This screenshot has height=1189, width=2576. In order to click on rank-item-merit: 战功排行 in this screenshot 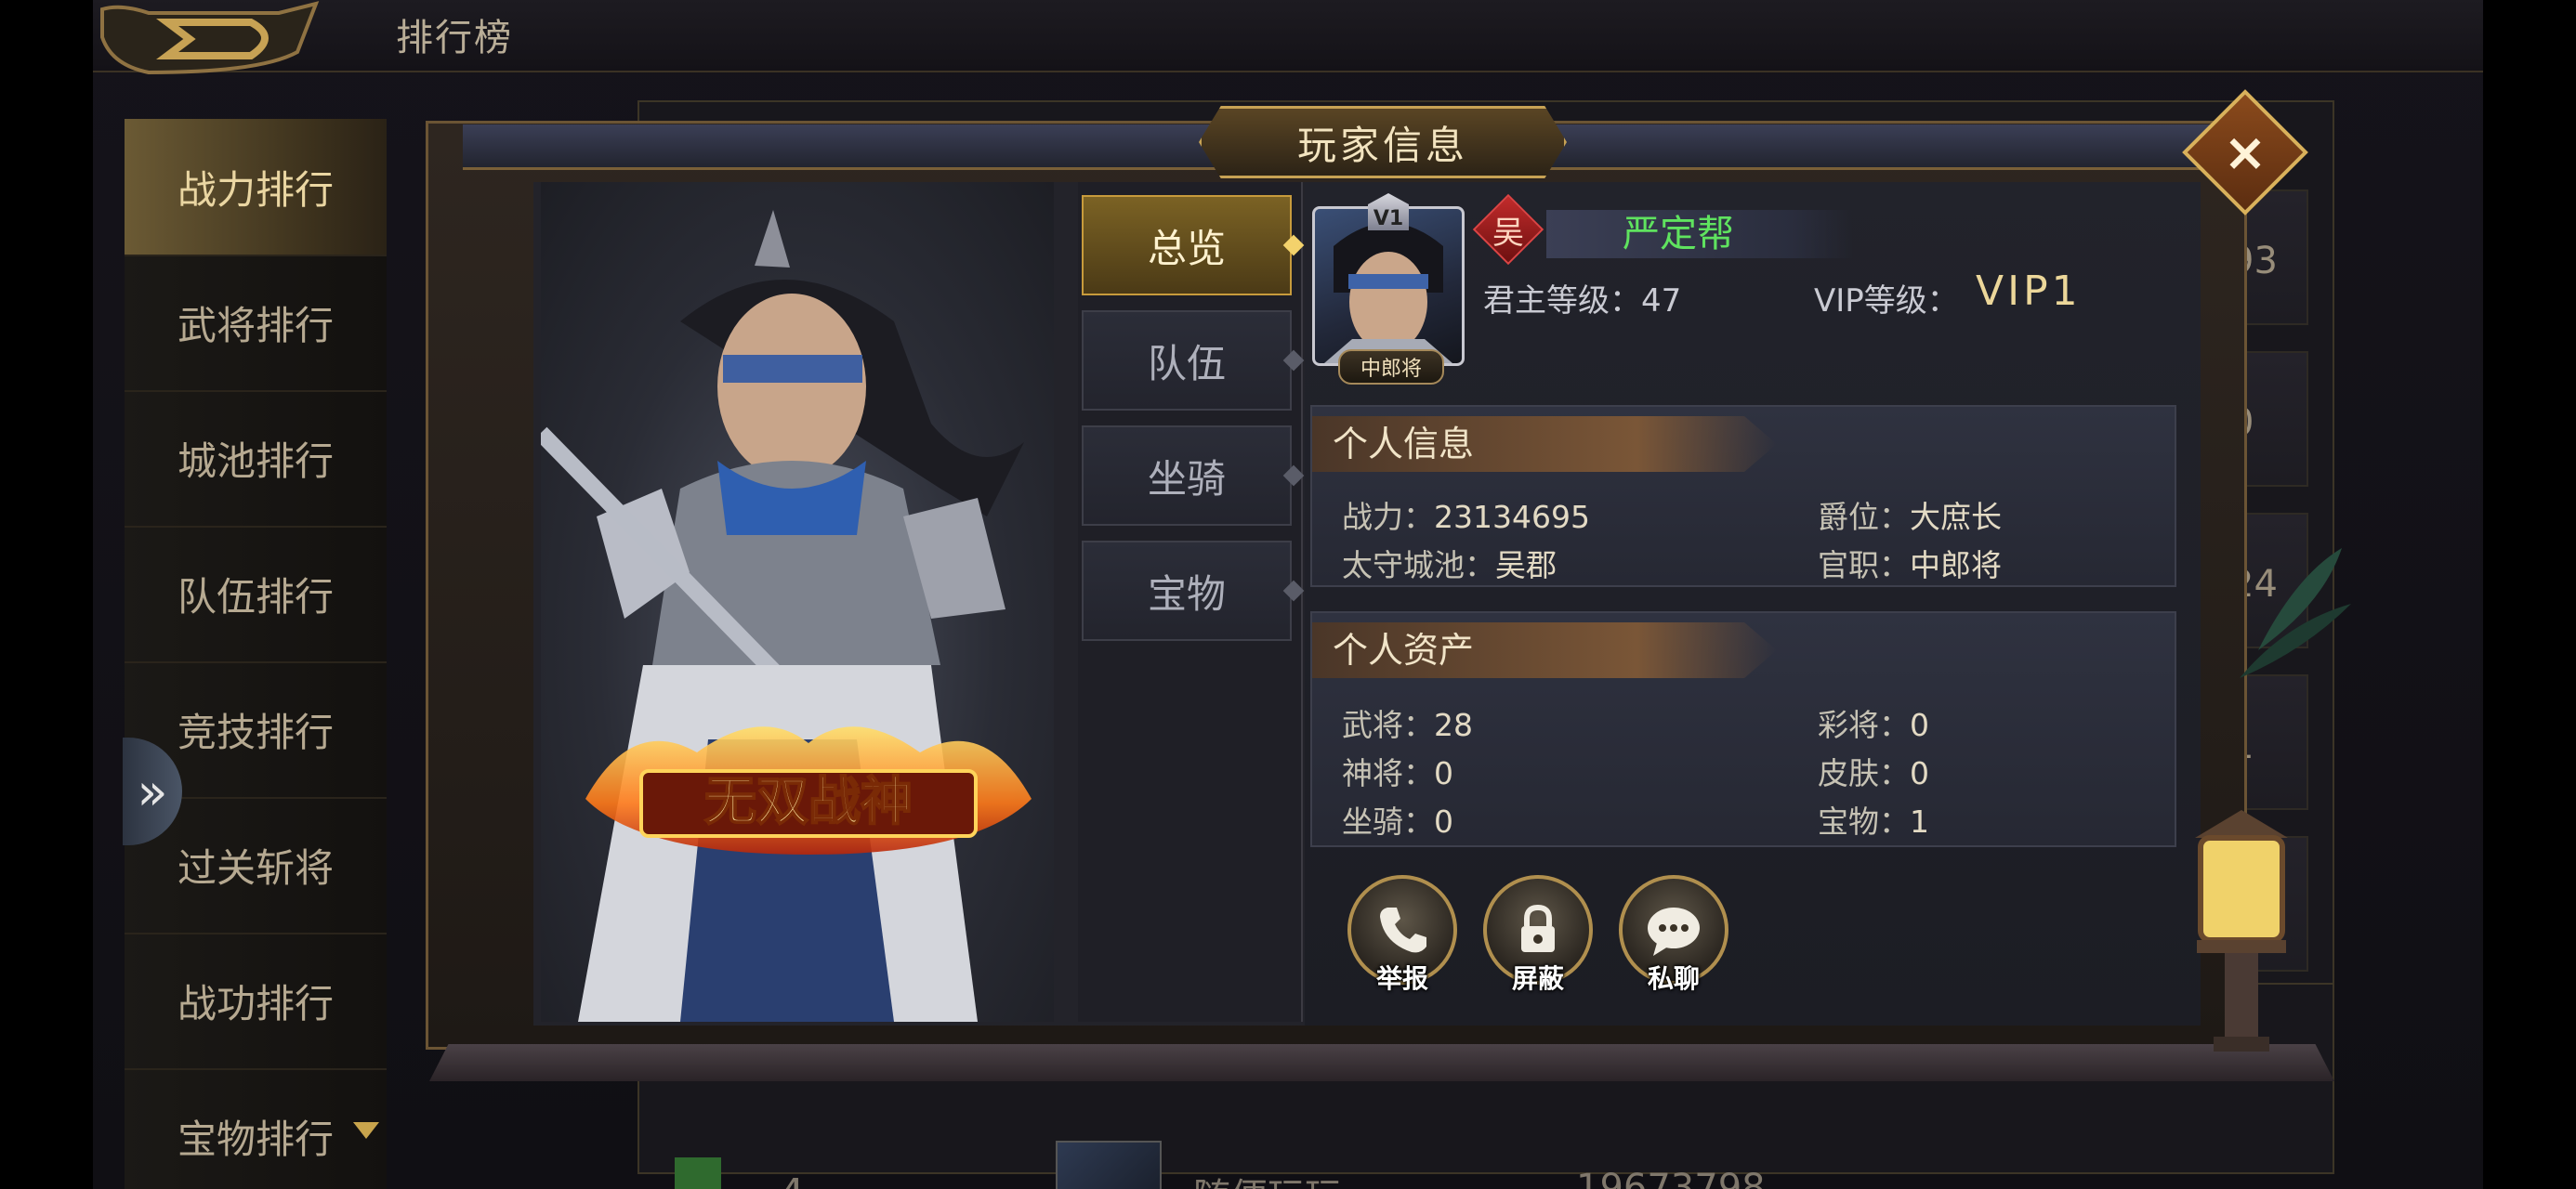, I will do `click(256, 1002)`.